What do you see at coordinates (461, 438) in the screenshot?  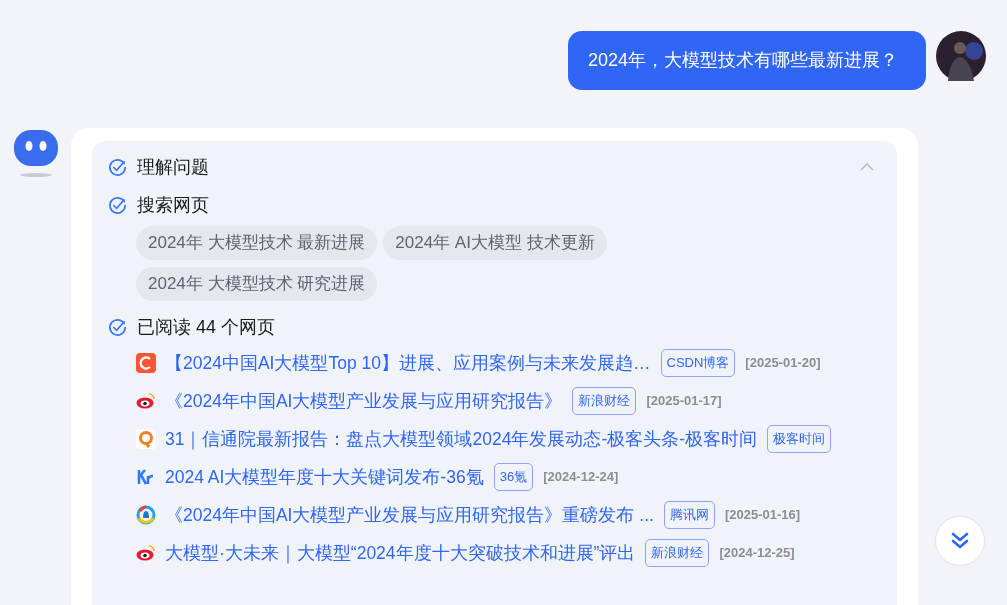 I see `source-link: 31｜信通院最新报告：盘点大模型领域2024年发展动态-极客头条-极客时间` at bounding box center [461, 438].